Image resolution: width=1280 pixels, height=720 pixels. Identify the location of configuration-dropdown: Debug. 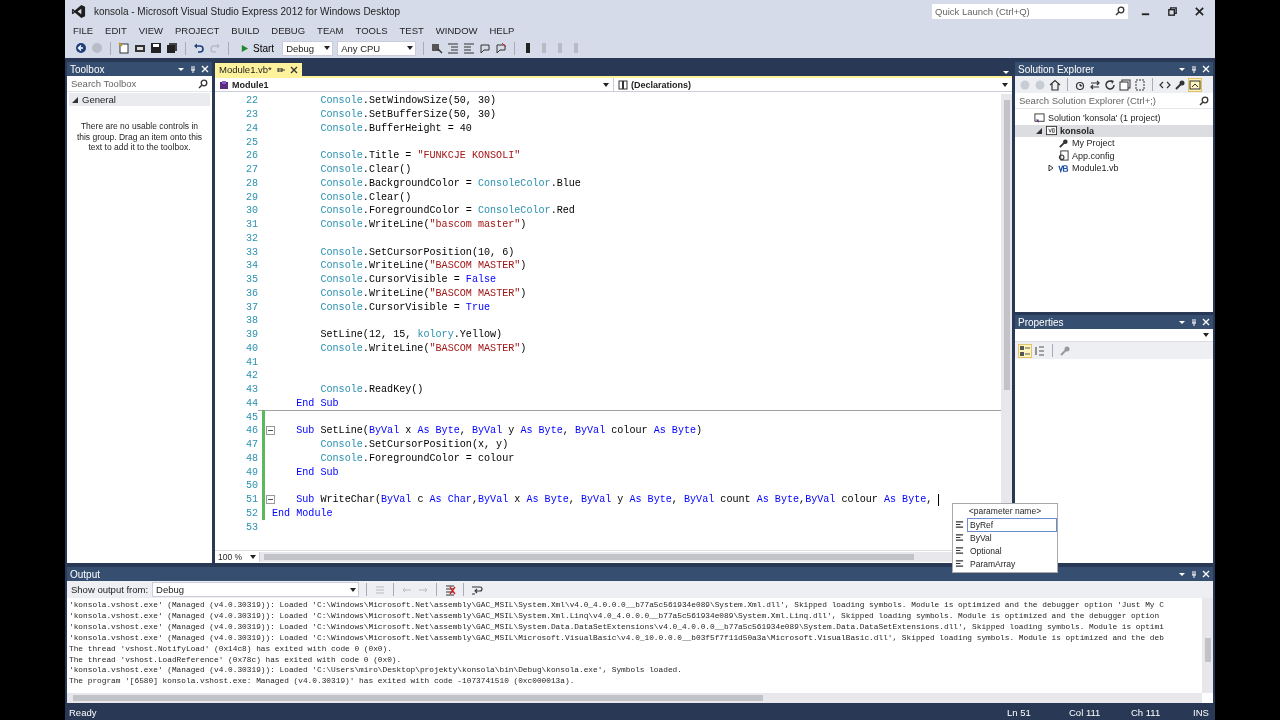
(308, 48).